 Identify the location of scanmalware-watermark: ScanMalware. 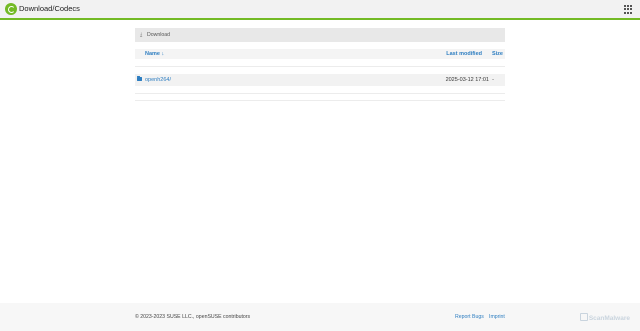
(604, 317).